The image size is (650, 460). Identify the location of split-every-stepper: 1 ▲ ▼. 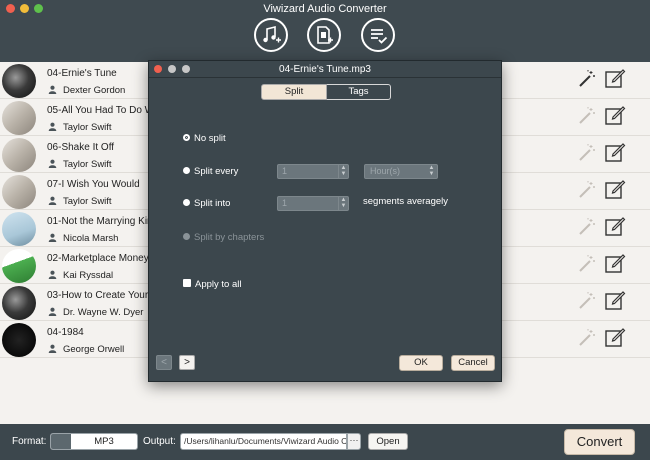
(313, 171).